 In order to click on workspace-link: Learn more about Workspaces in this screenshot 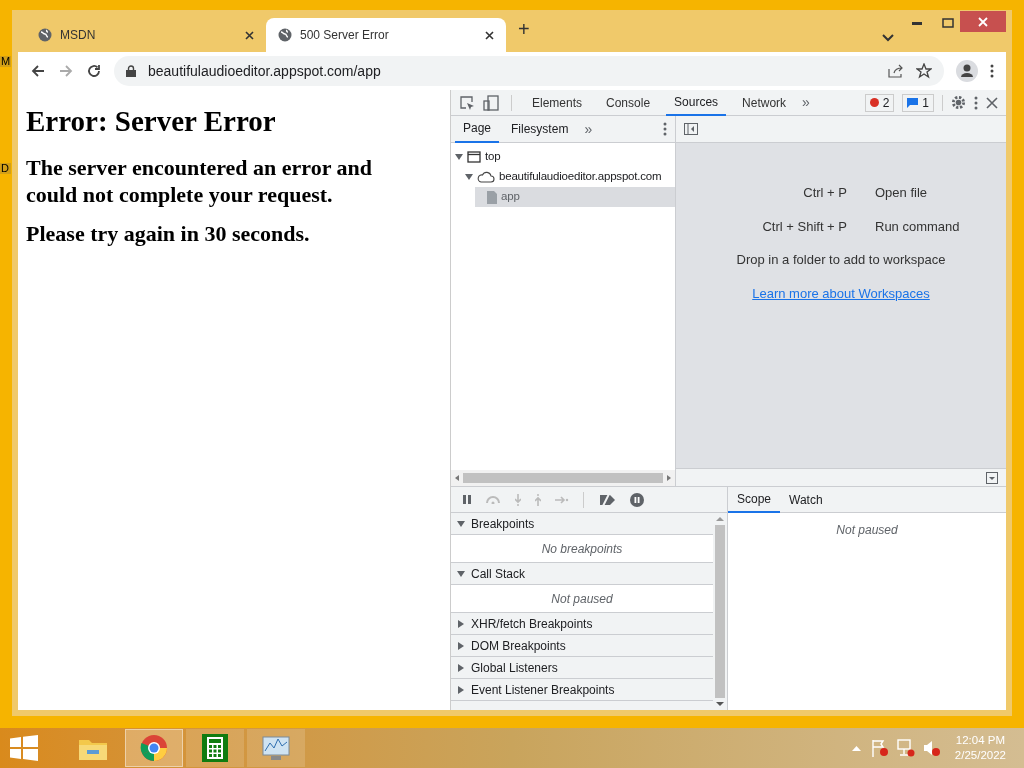, I will do `click(841, 293)`.